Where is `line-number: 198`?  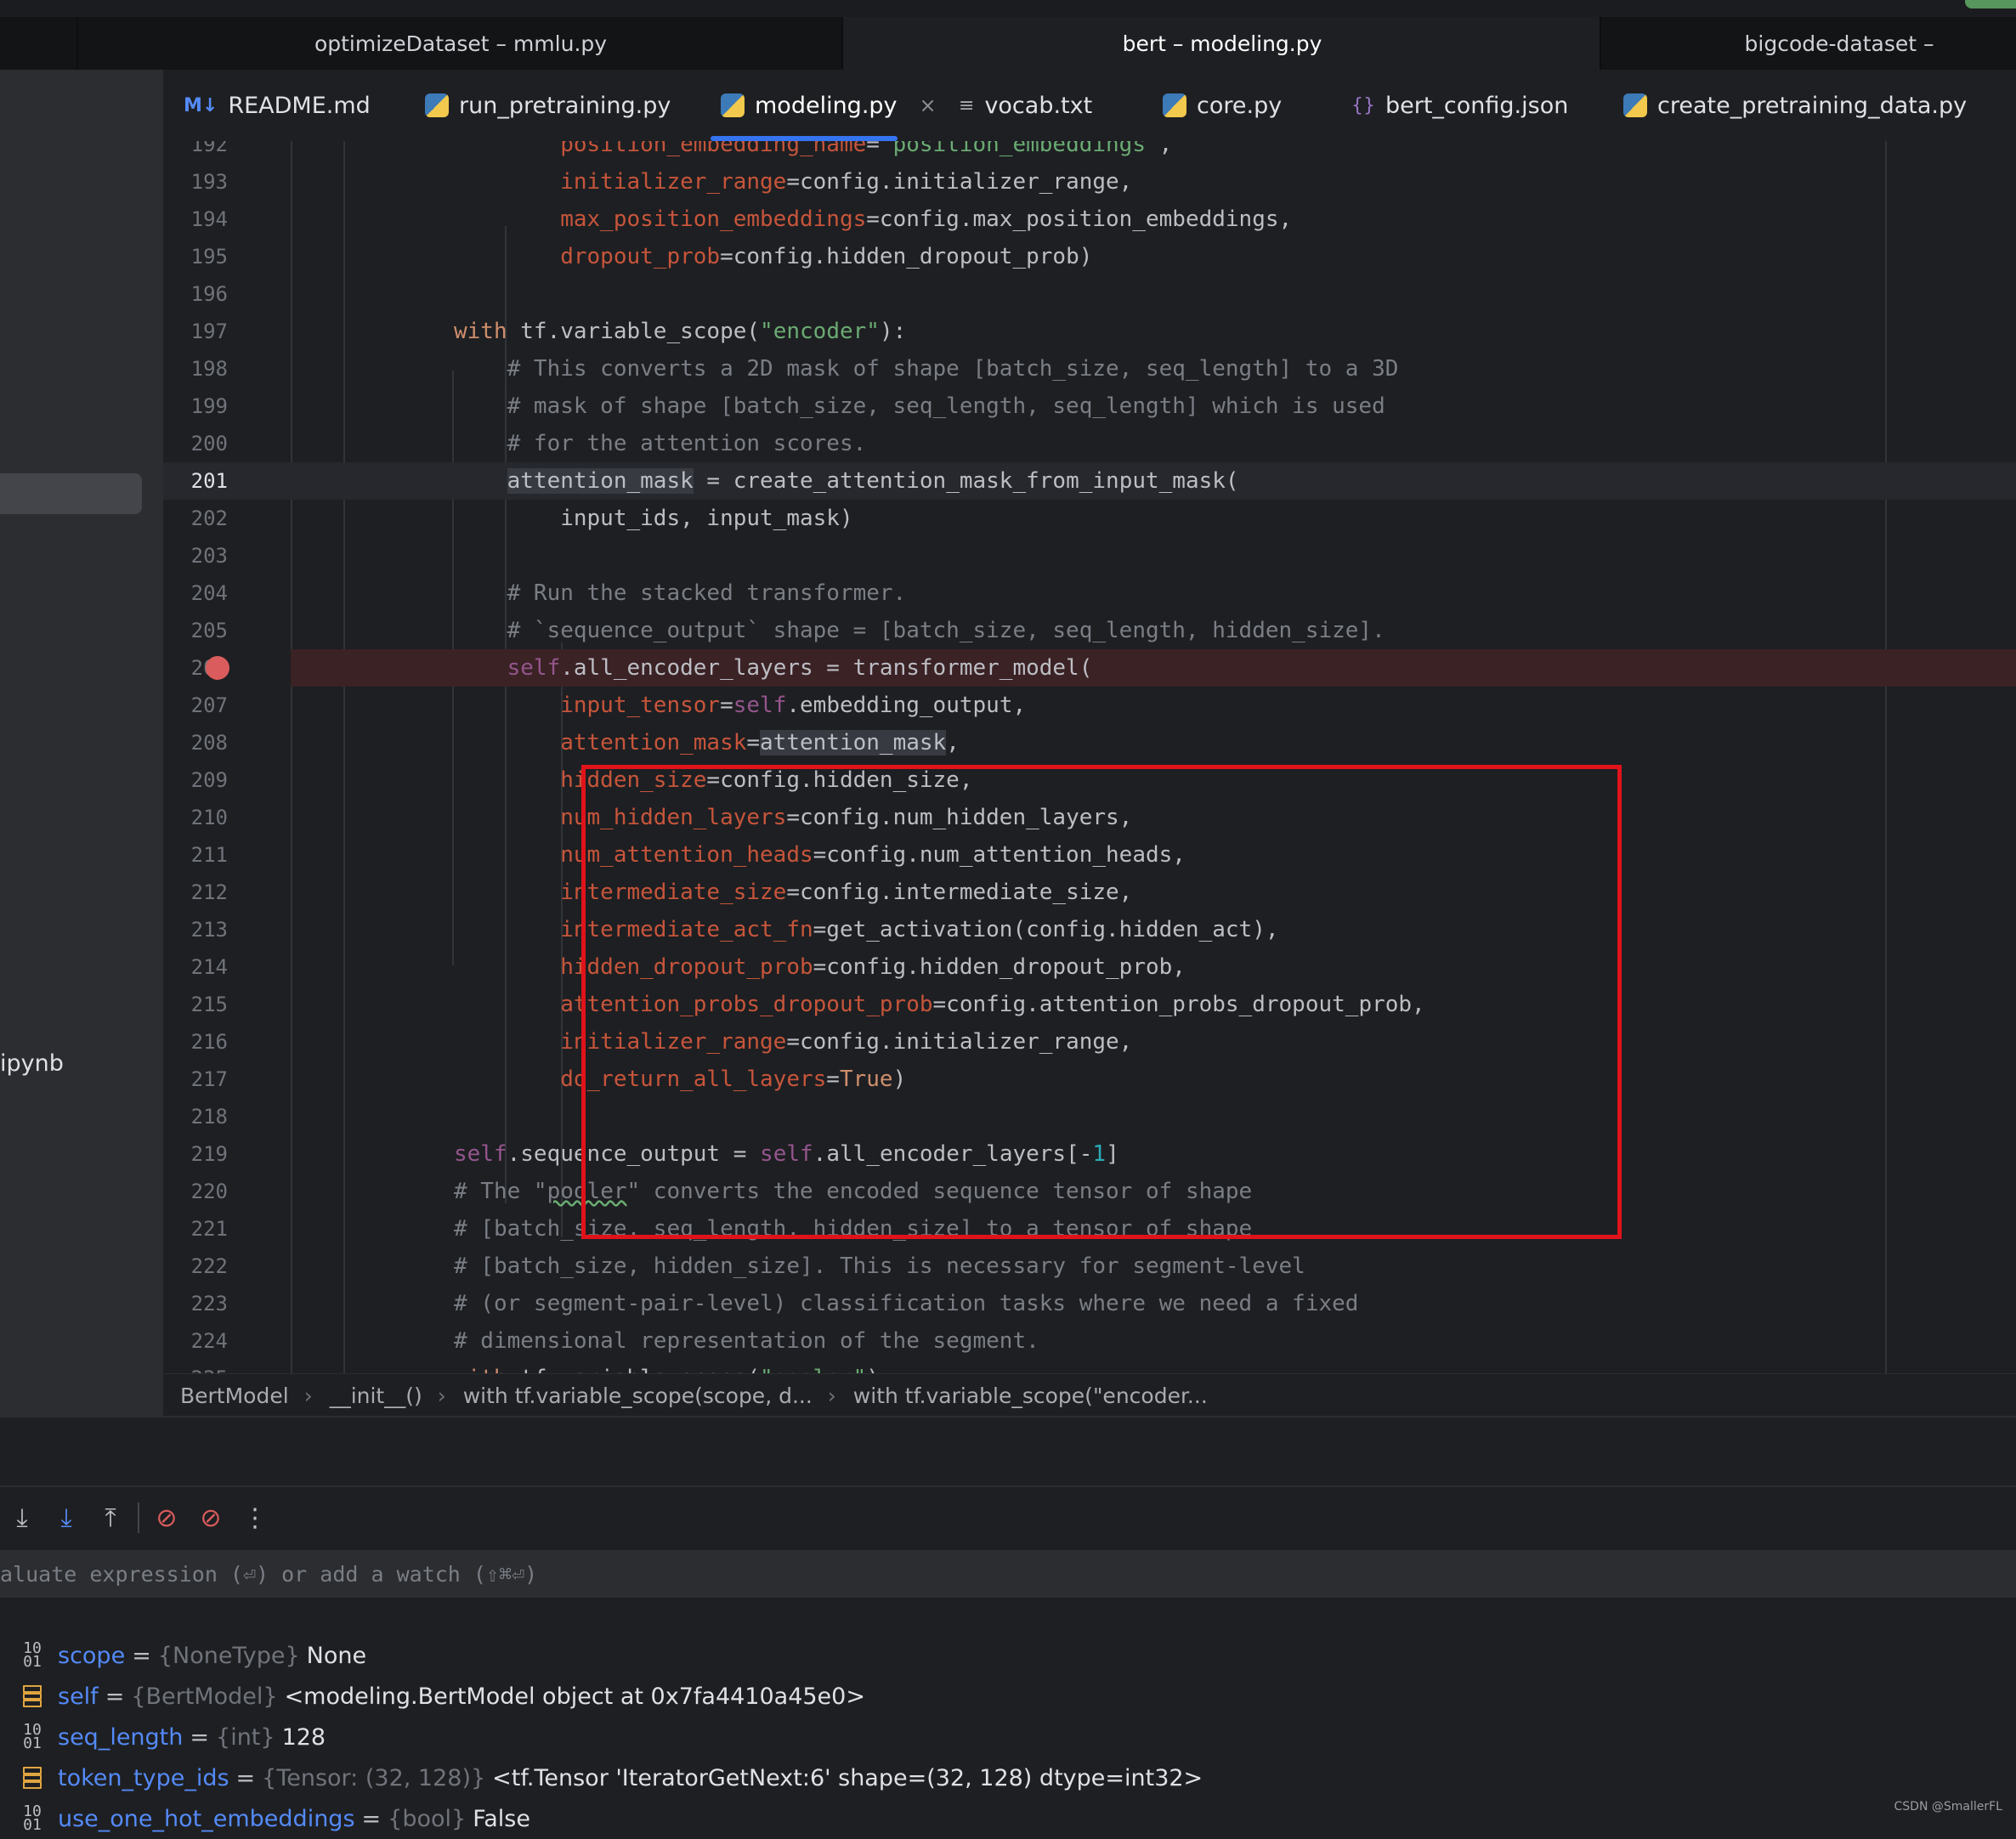 line-number: 198 is located at coordinates (195, 369).